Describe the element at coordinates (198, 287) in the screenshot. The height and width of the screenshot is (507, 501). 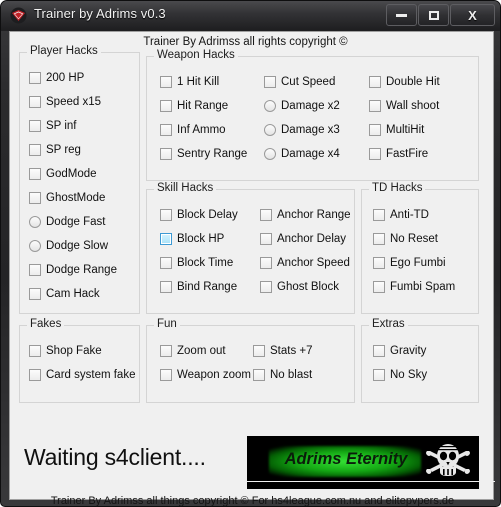
I see `option-bind-range: Bind Range` at that location.